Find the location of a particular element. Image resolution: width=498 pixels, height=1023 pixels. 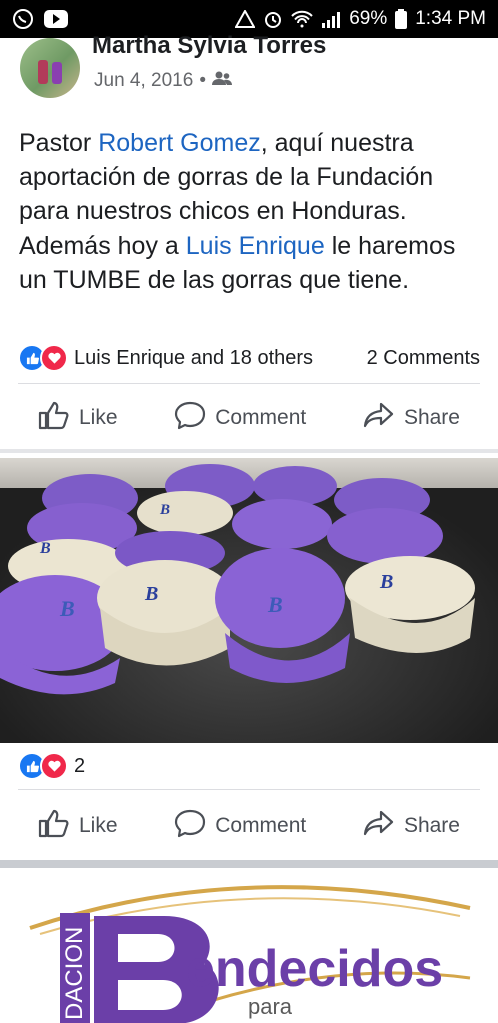

section-divider is located at coordinates (249, 451).